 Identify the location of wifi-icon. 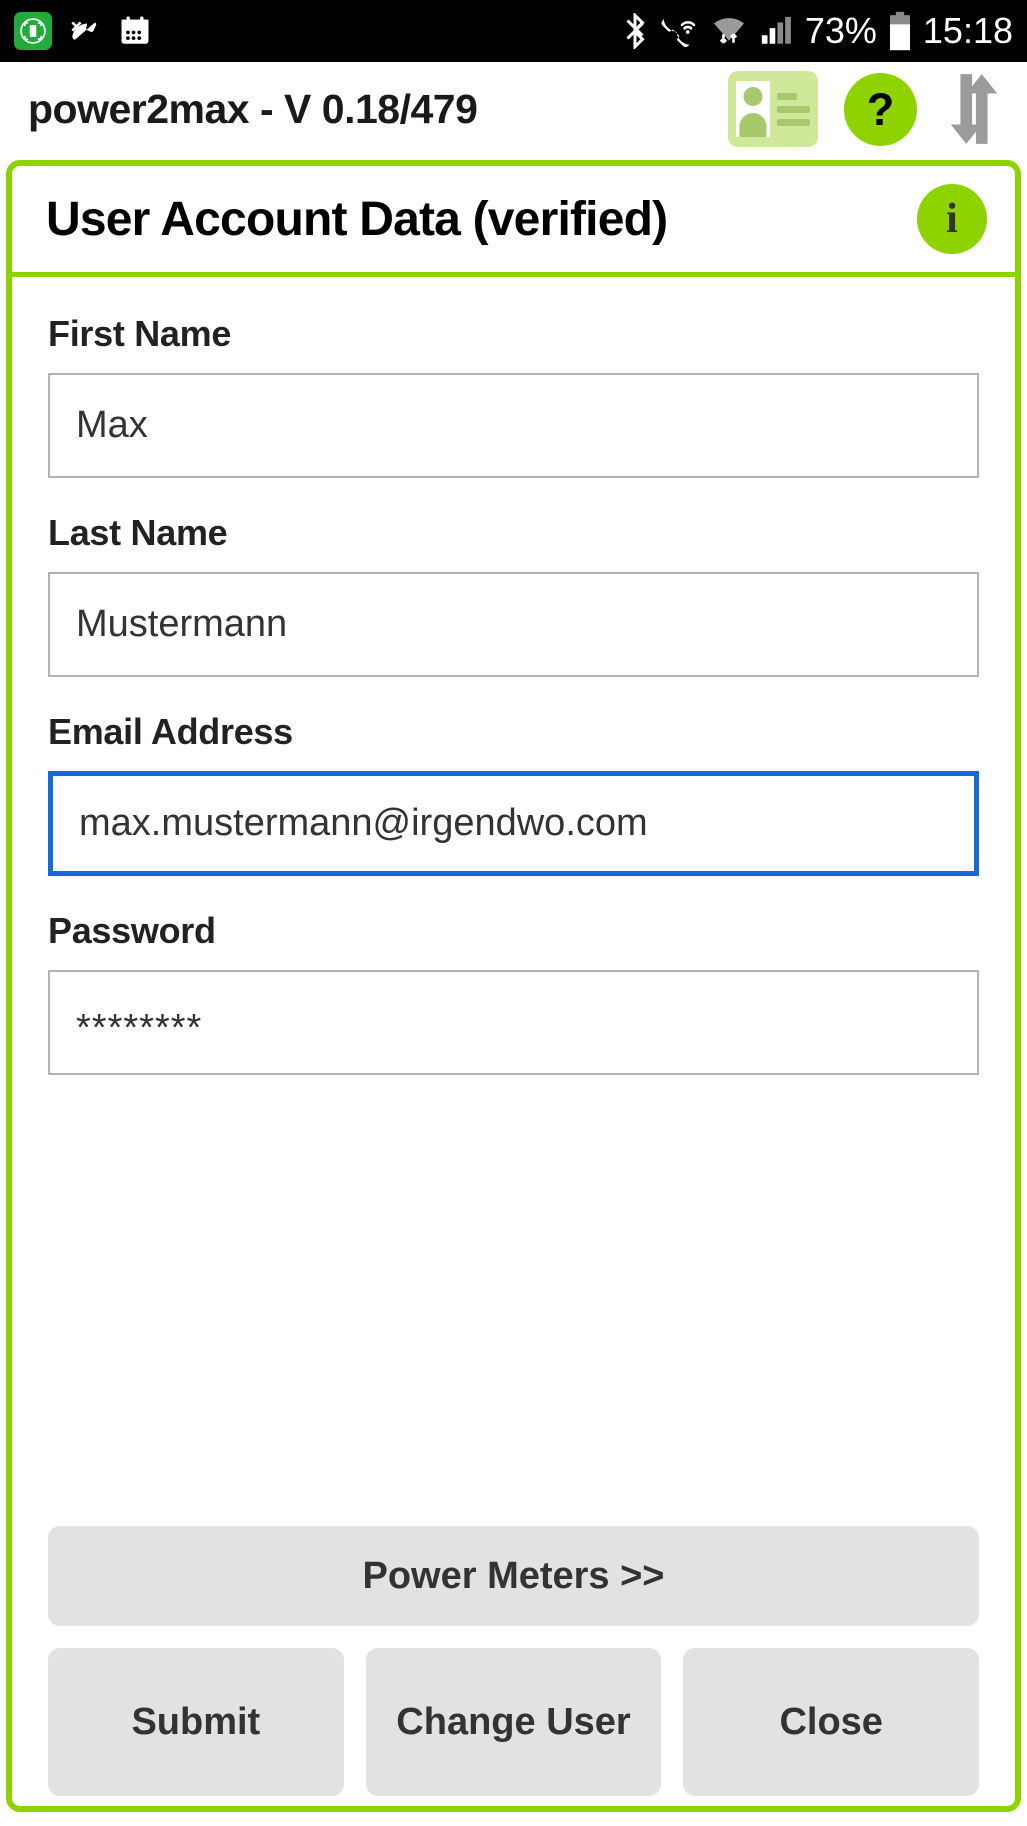
(729, 31).